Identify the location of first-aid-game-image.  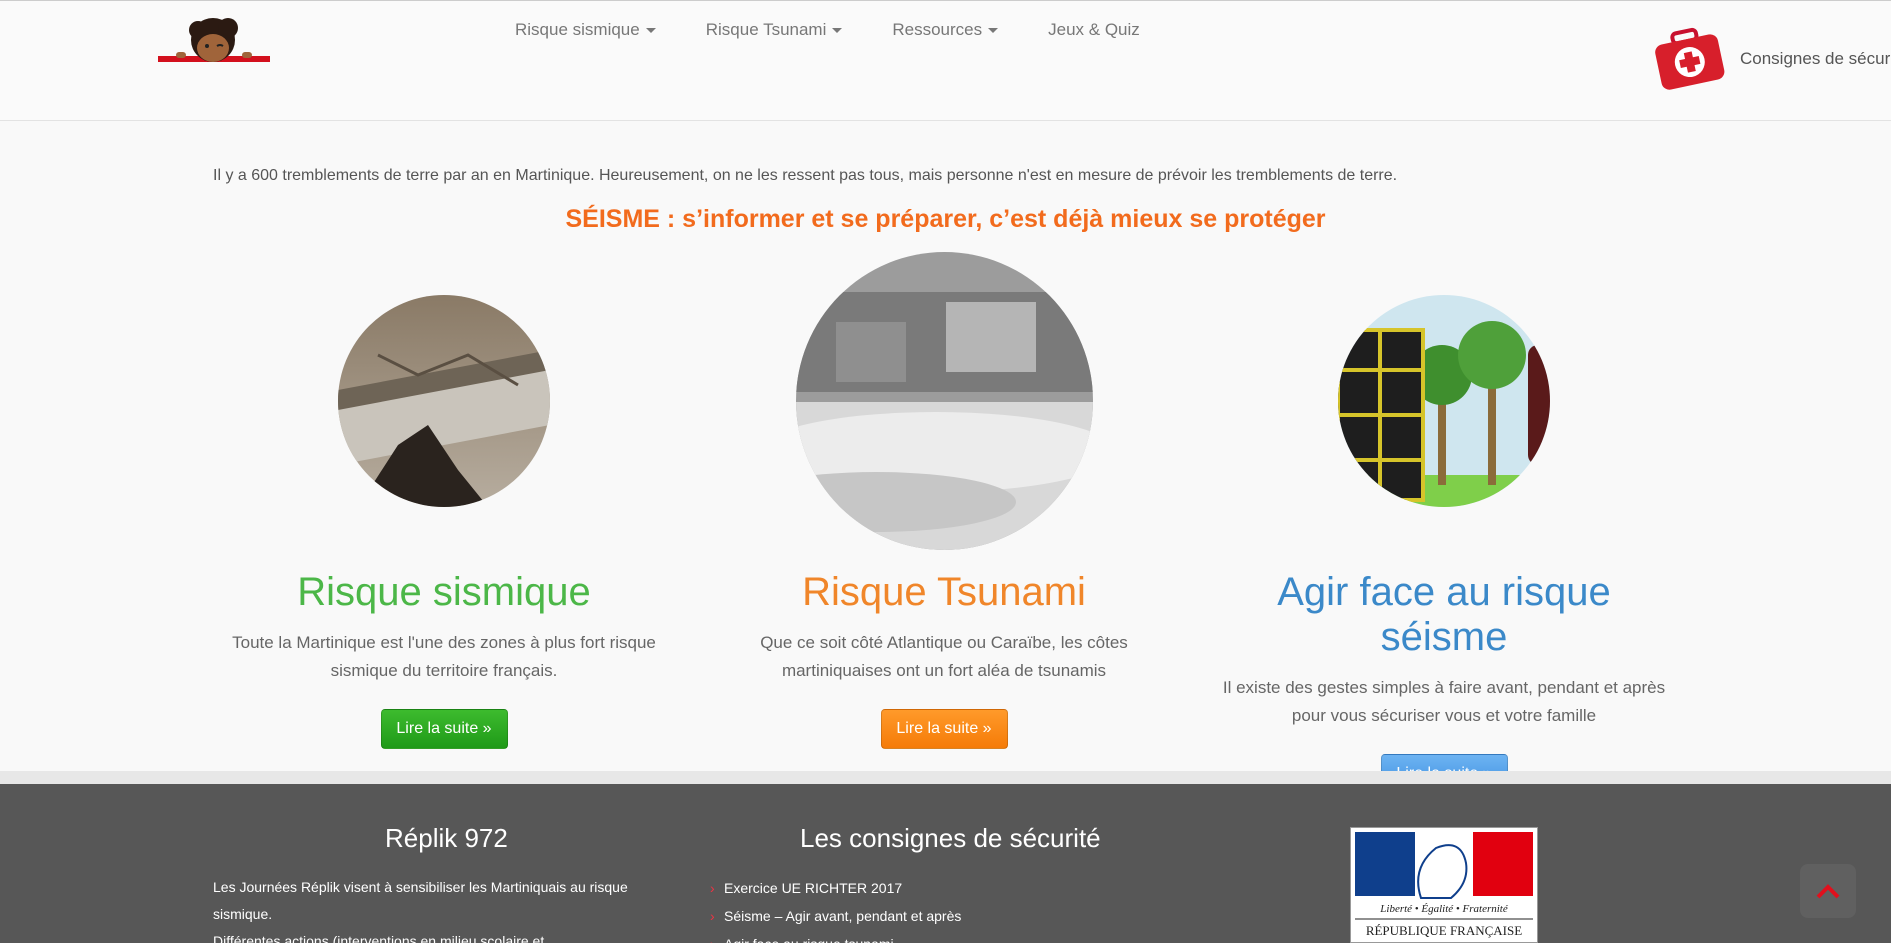
(1444, 401).